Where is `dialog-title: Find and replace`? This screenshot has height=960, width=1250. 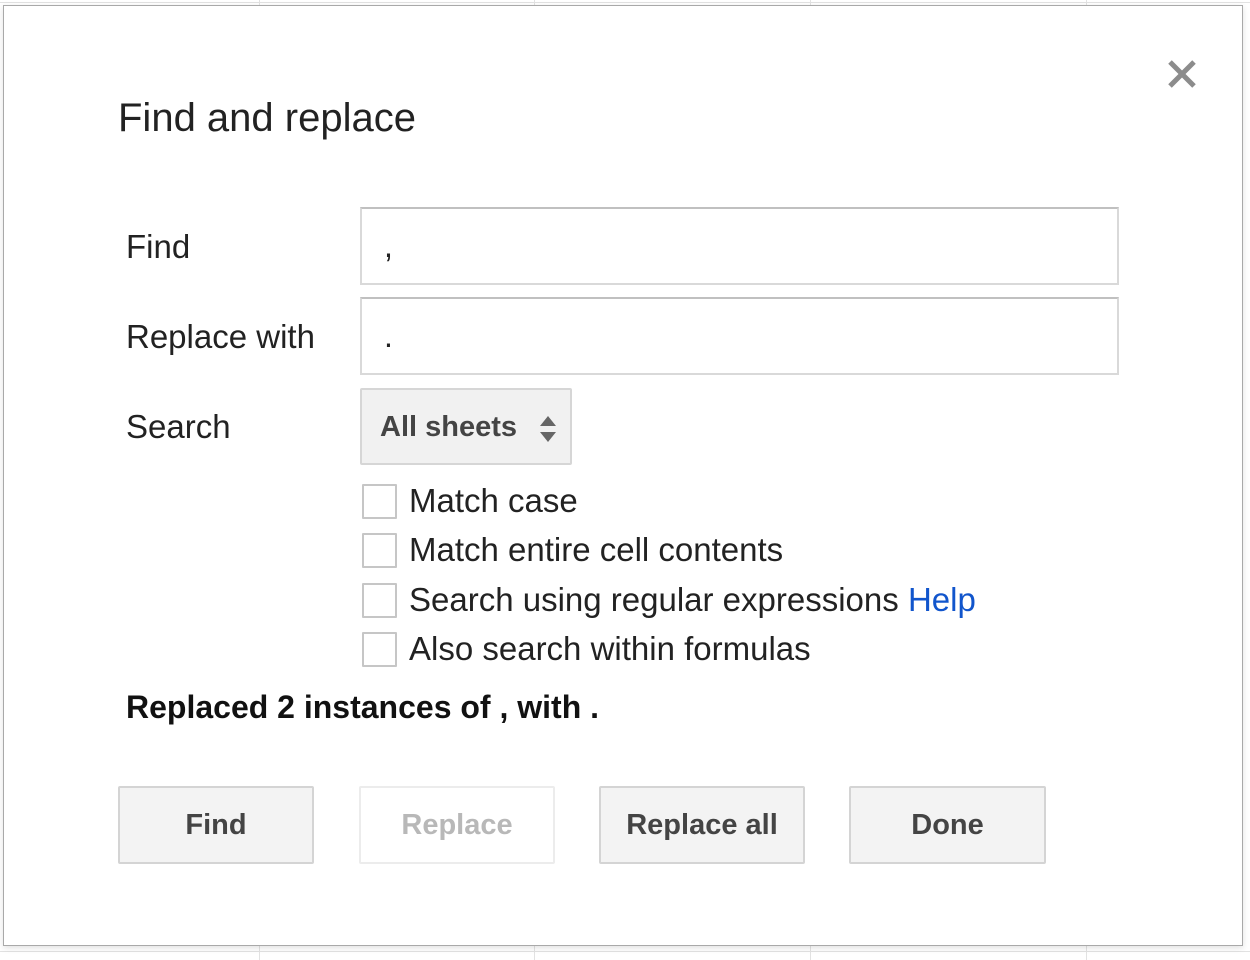 dialog-title: Find and replace is located at coordinates (267, 118).